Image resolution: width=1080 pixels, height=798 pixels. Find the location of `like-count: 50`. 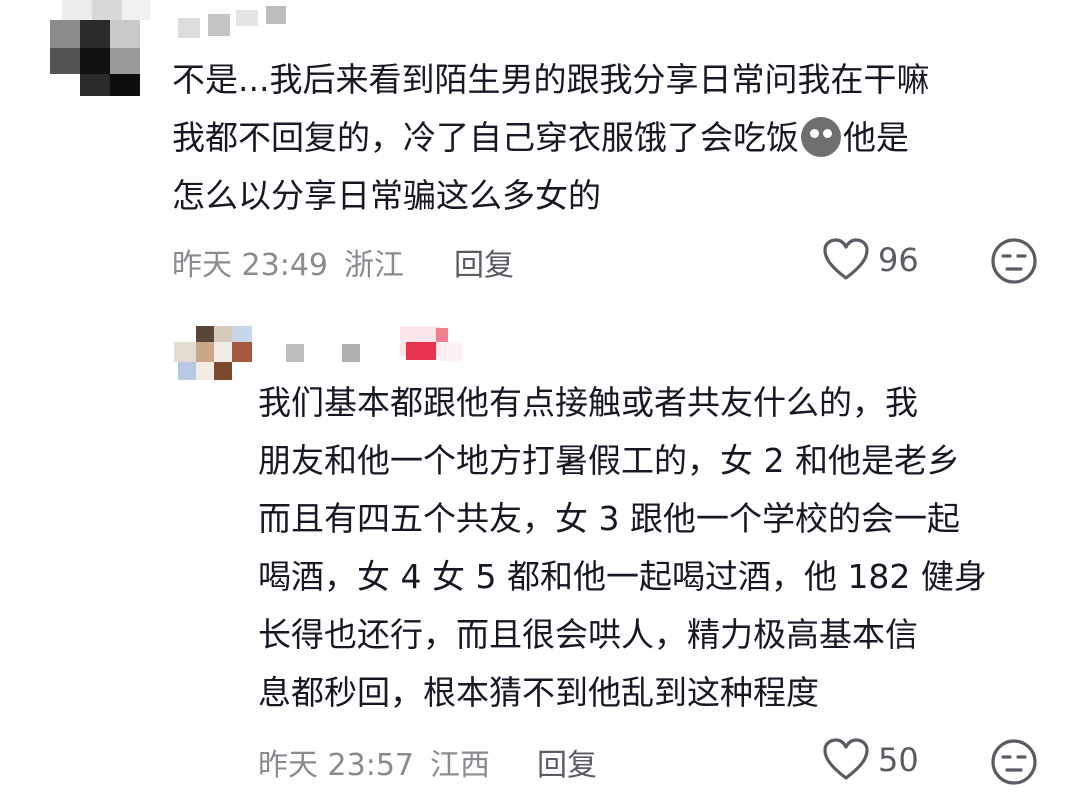

like-count: 50 is located at coordinates (898, 760).